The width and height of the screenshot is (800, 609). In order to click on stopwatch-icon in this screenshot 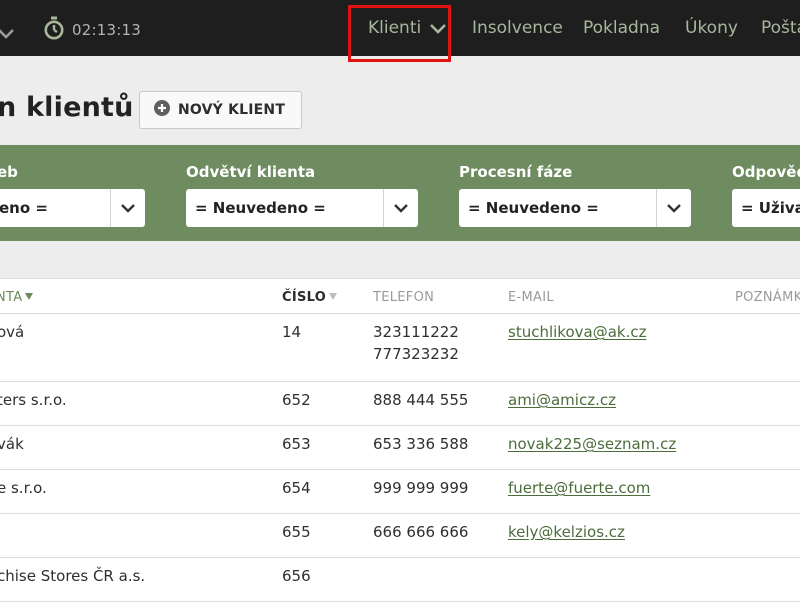, I will do `click(54, 30)`.